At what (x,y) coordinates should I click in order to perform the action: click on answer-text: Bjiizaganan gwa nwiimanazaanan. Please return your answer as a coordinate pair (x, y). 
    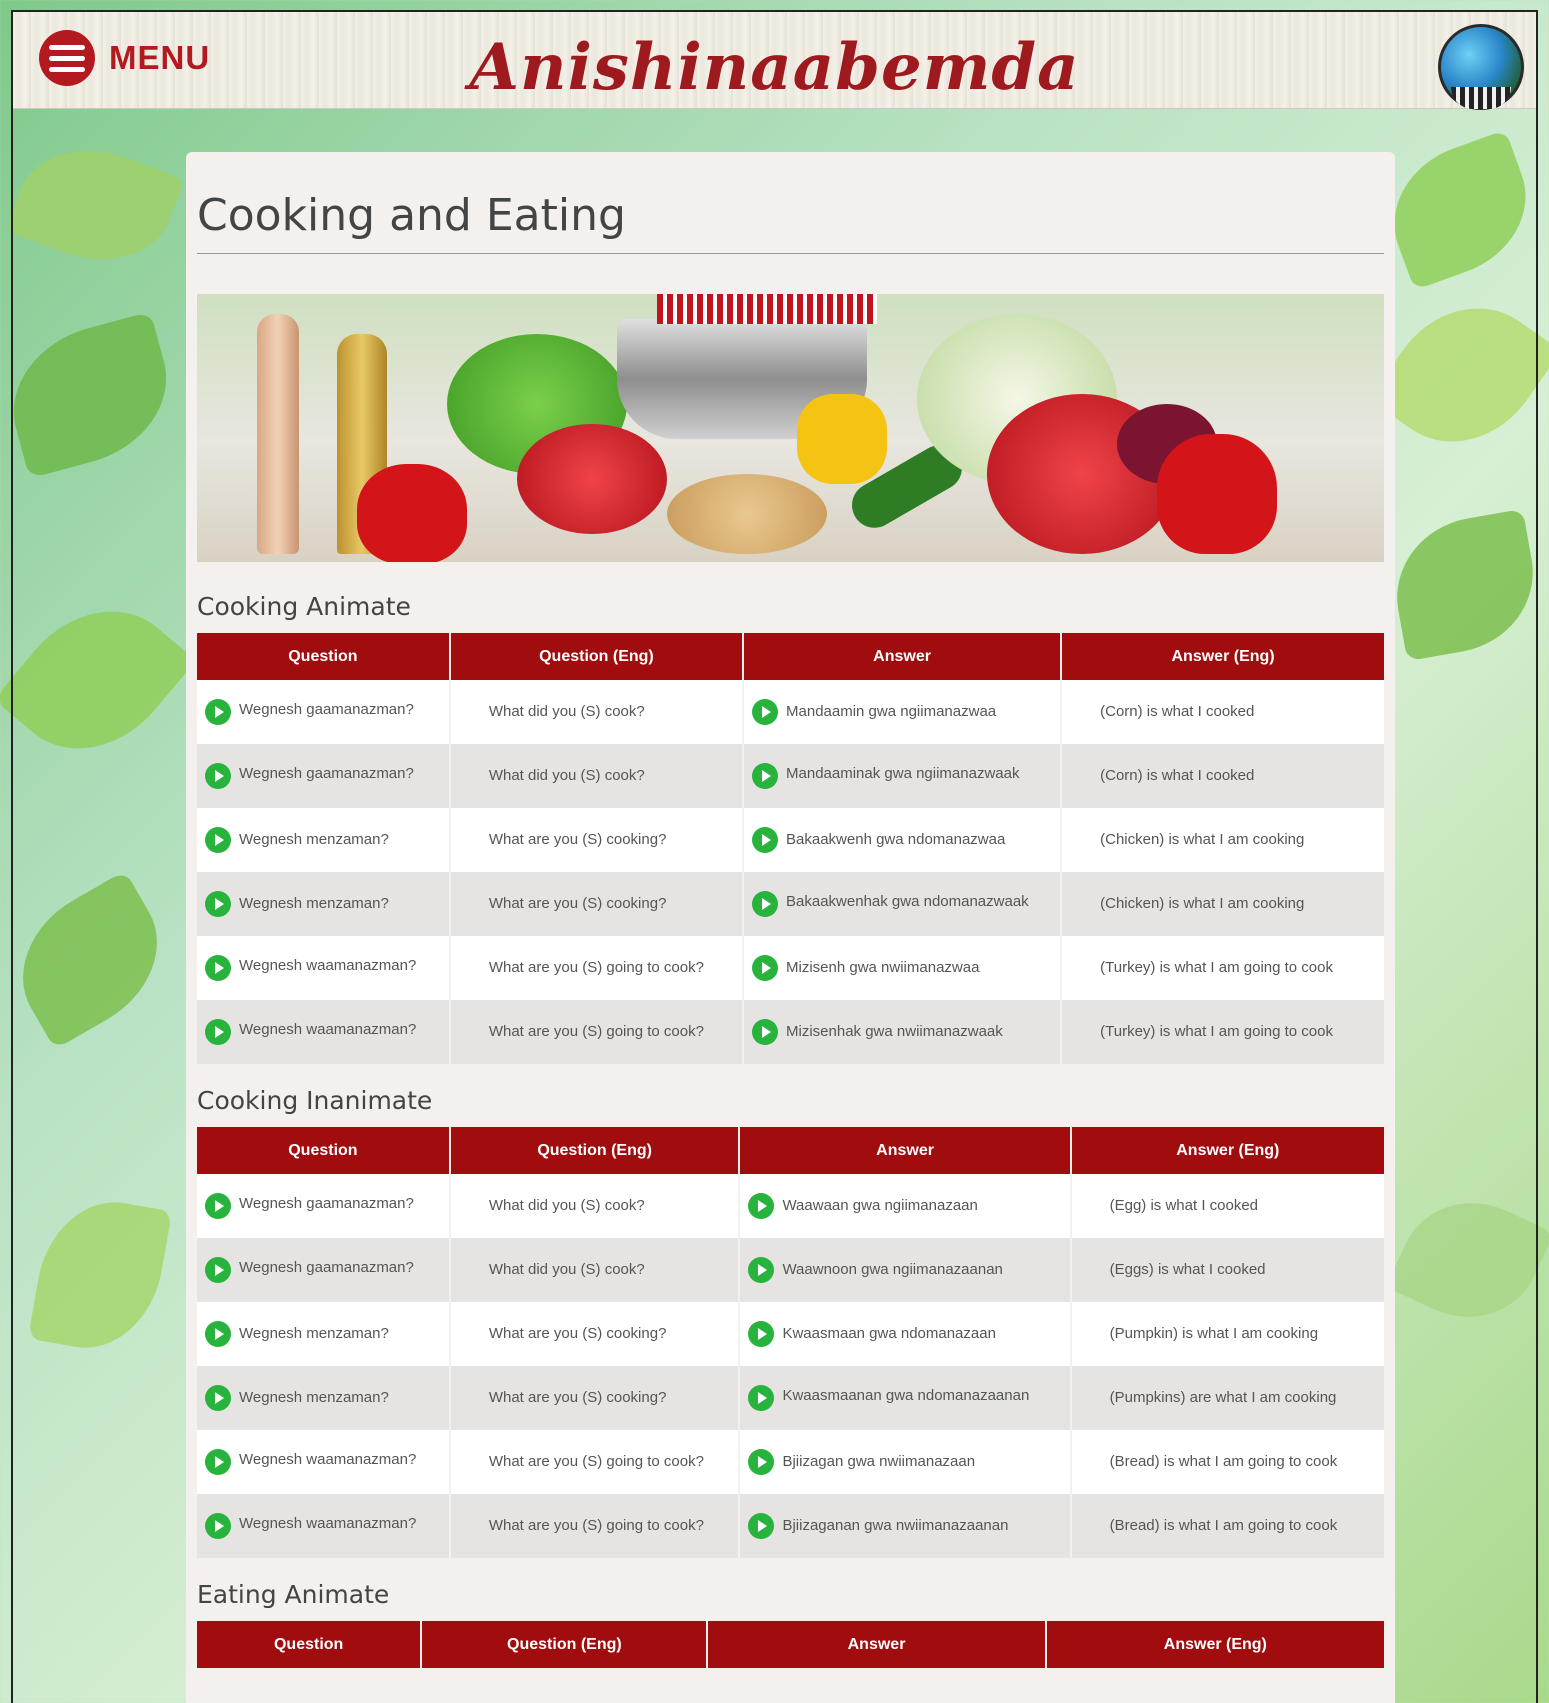
    Looking at the image, I should click on (895, 1525).